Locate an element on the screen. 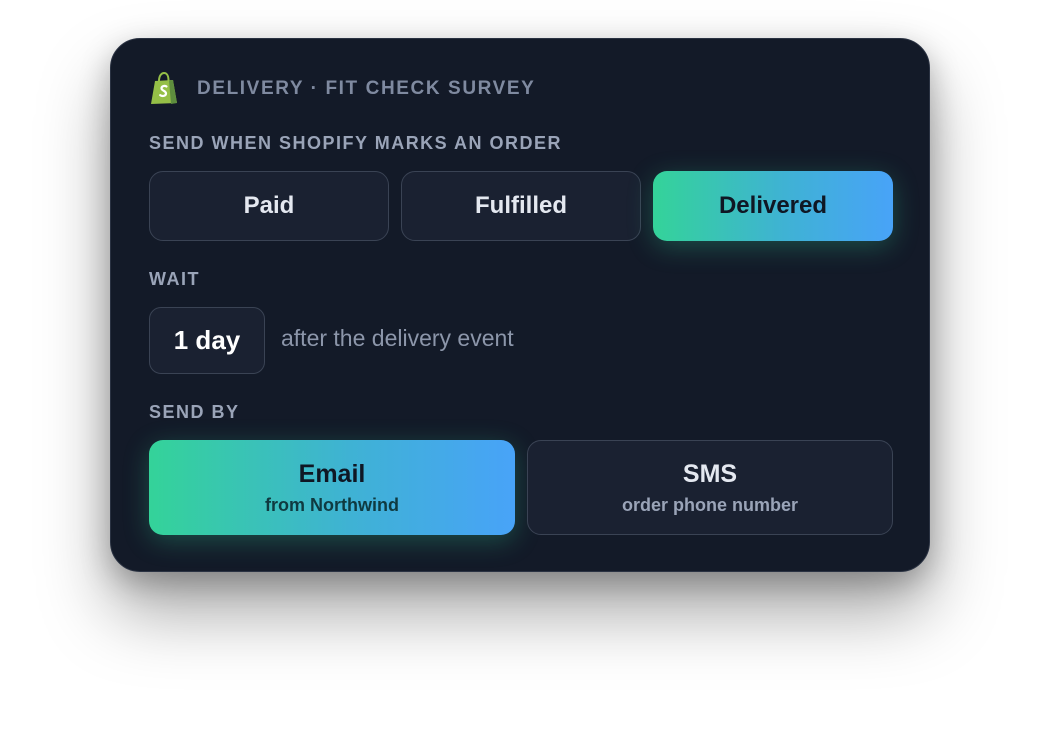  wait-duration-field: 1 day is located at coordinates (207, 340).